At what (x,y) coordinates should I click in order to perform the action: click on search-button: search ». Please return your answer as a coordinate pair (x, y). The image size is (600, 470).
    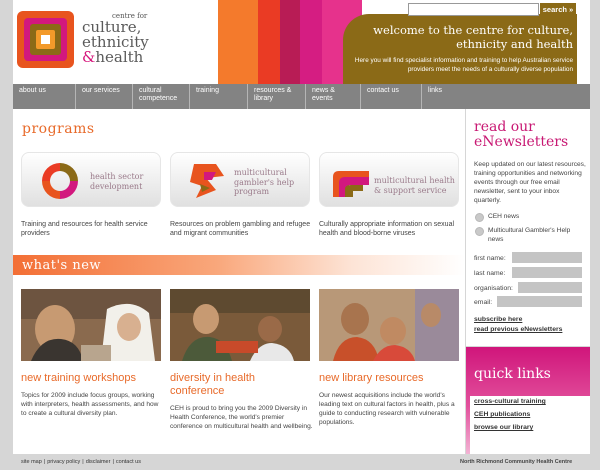
    Looking at the image, I should click on (558, 9).